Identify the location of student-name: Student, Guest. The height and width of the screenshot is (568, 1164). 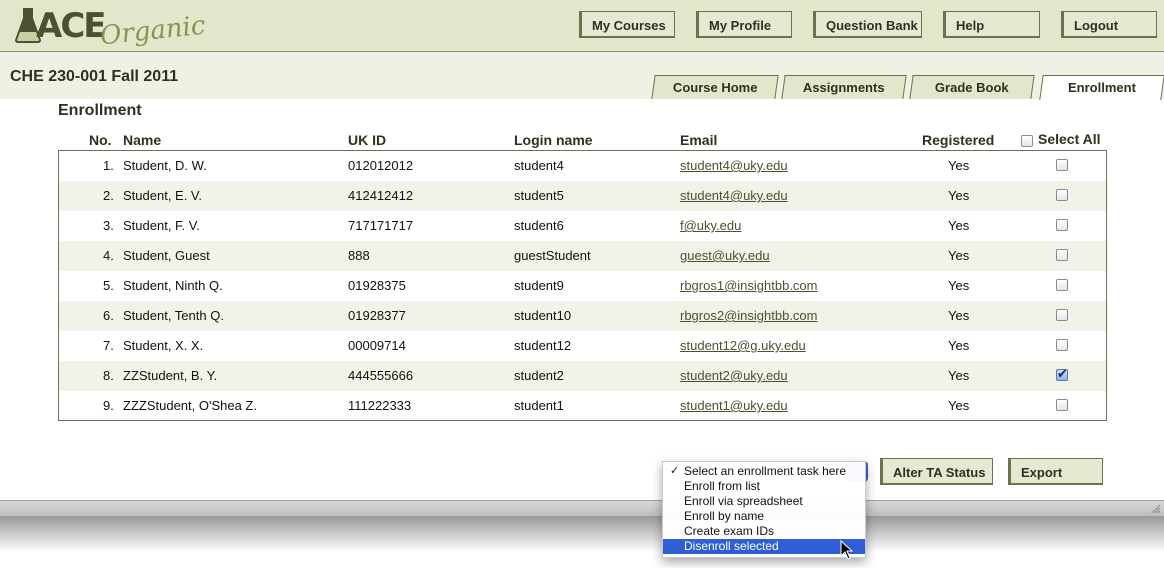
(166, 255).